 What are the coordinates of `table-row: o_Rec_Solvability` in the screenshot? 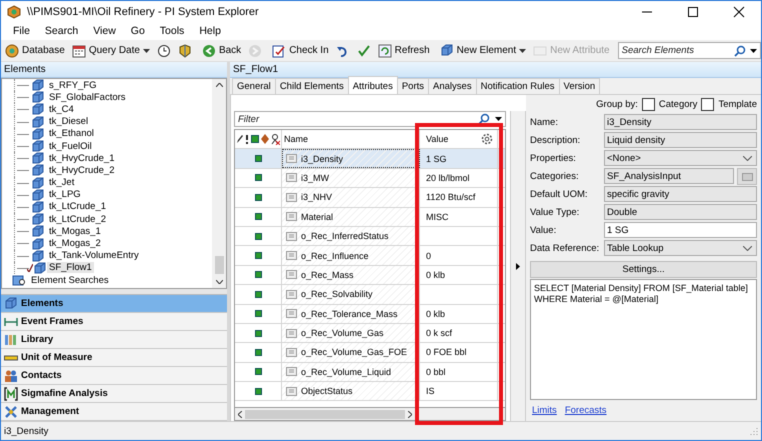 It's located at (370, 295).